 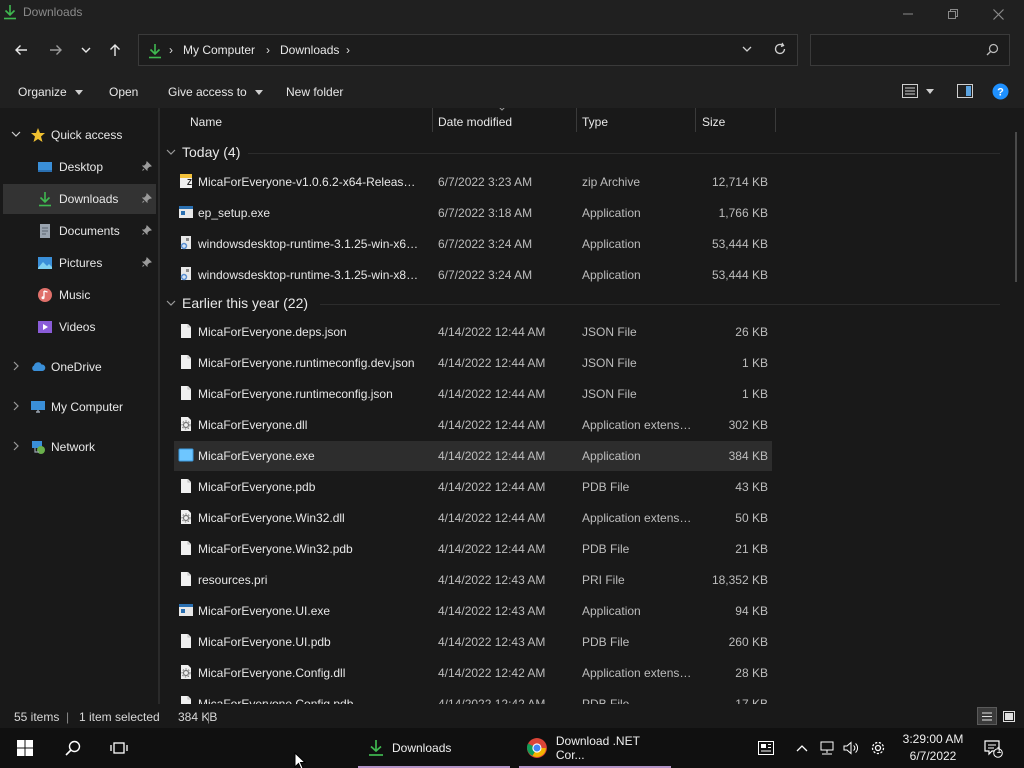 What do you see at coordinates (899, 49) in the screenshot?
I see `search-input` at bounding box center [899, 49].